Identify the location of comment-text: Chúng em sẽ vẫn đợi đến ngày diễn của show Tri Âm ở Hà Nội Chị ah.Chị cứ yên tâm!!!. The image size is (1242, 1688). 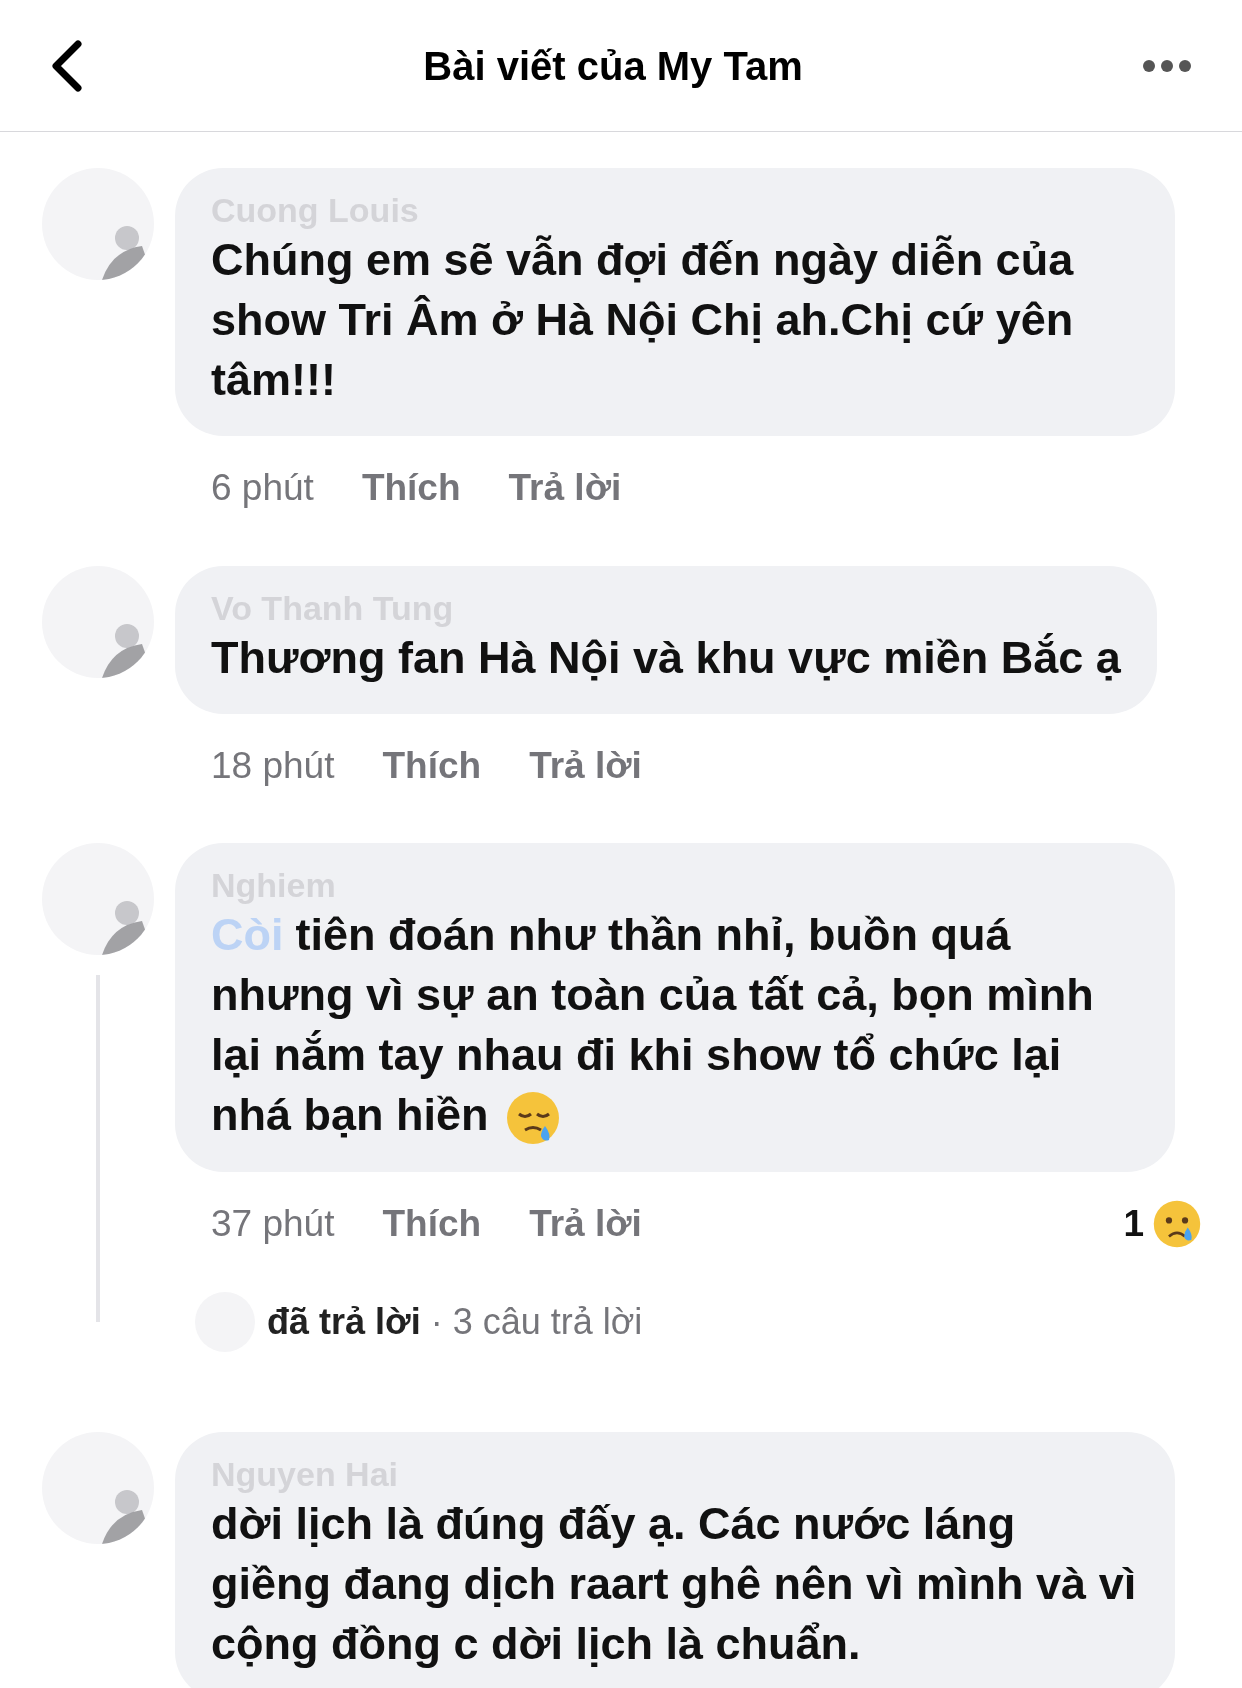
(643, 320).